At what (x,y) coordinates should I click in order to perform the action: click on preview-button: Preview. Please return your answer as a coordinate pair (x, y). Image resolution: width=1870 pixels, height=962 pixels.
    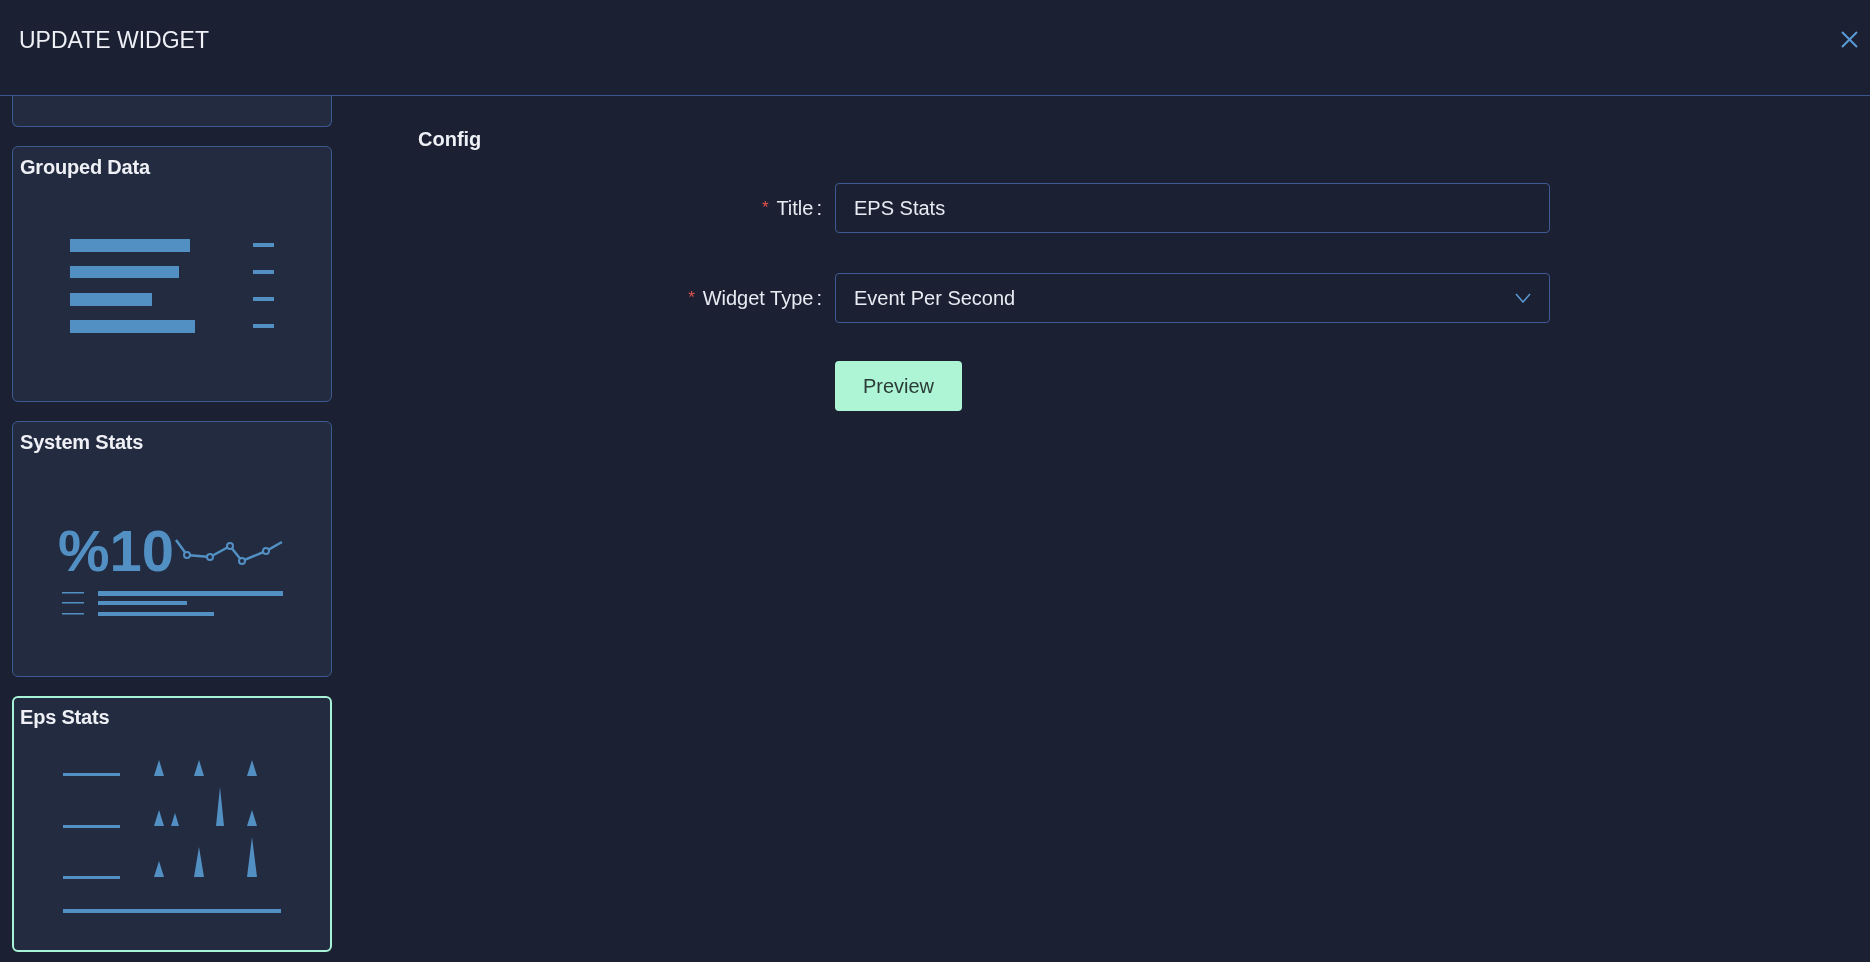
    Looking at the image, I should click on (898, 386).